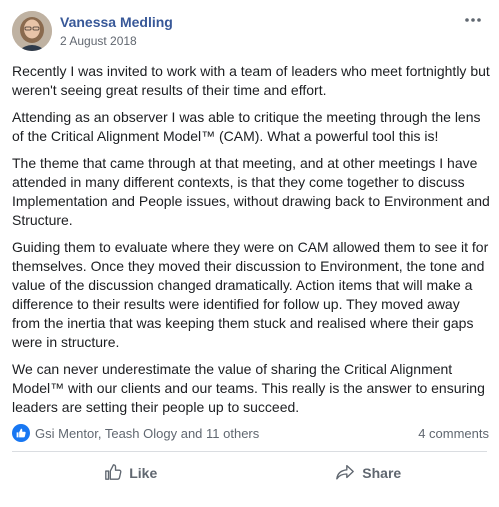 The image size is (499, 507). What do you see at coordinates (348, 473) in the screenshot?
I see `share-arrow-icon` at bounding box center [348, 473].